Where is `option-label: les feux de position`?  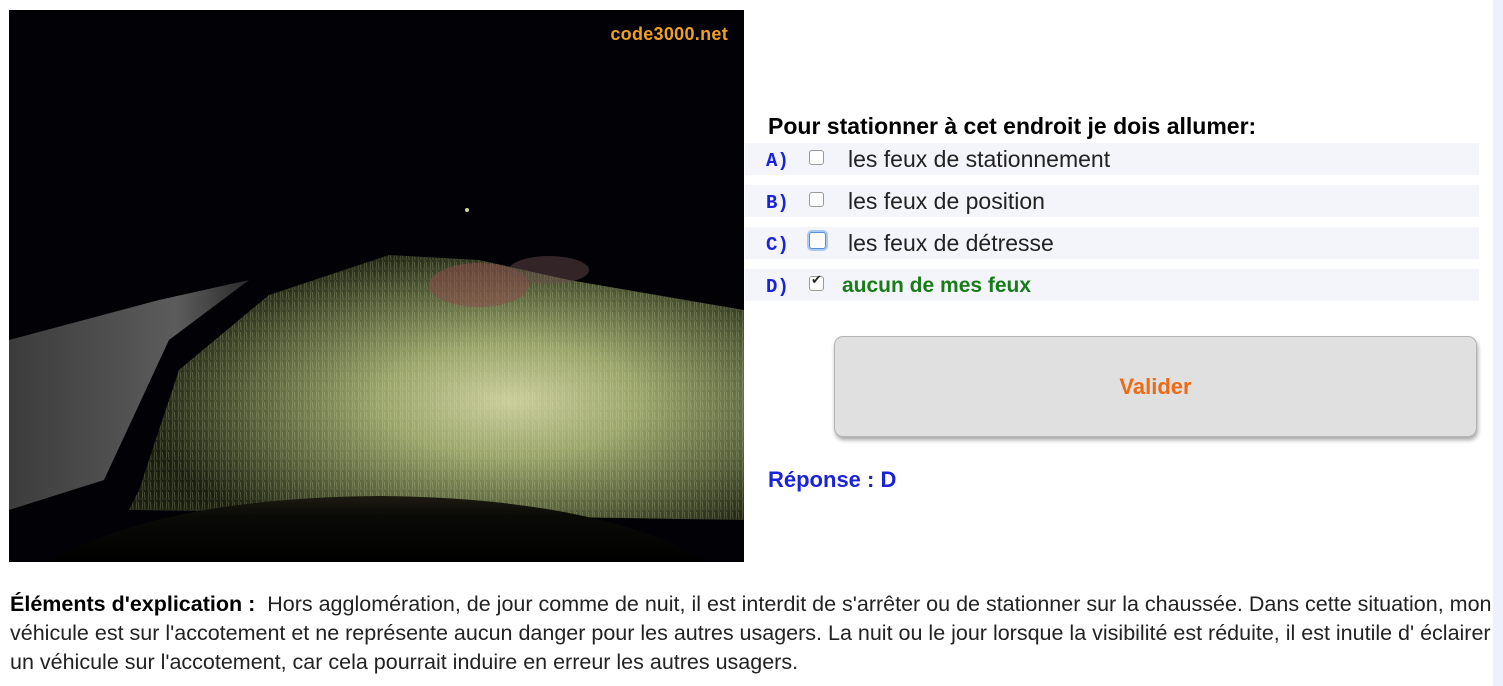
option-label: les feux de position is located at coordinates (946, 201).